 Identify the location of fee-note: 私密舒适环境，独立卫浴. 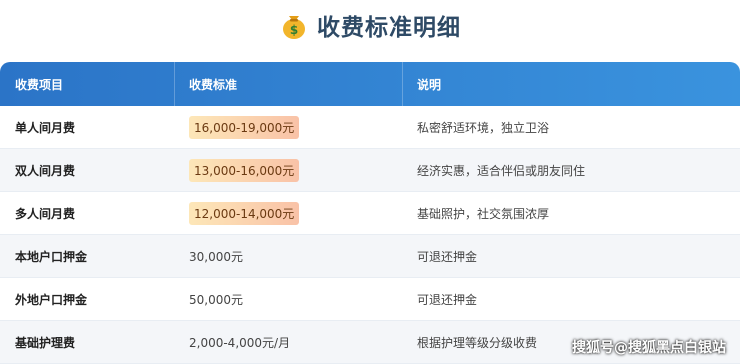
(483, 127).